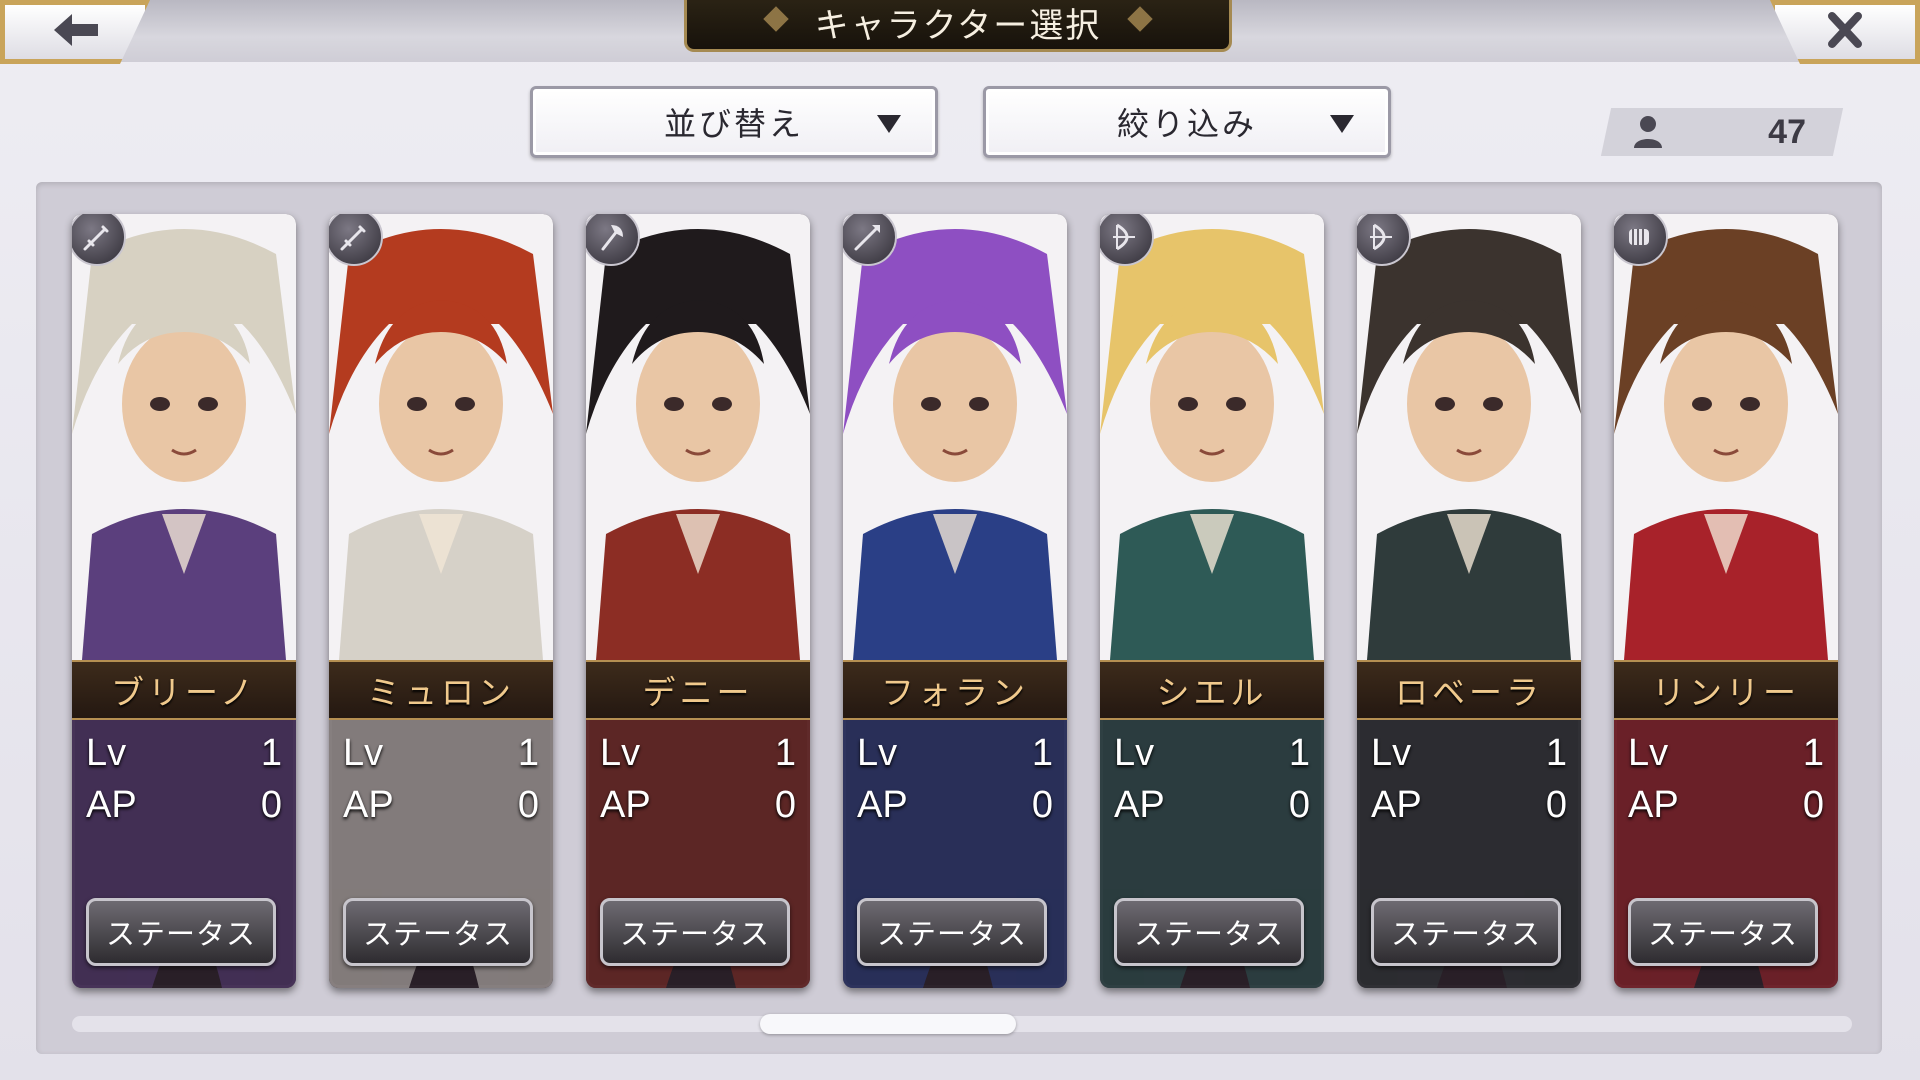 The image size is (1920, 1080). I want to click on character-name: ミュロン, so click(441, 692).